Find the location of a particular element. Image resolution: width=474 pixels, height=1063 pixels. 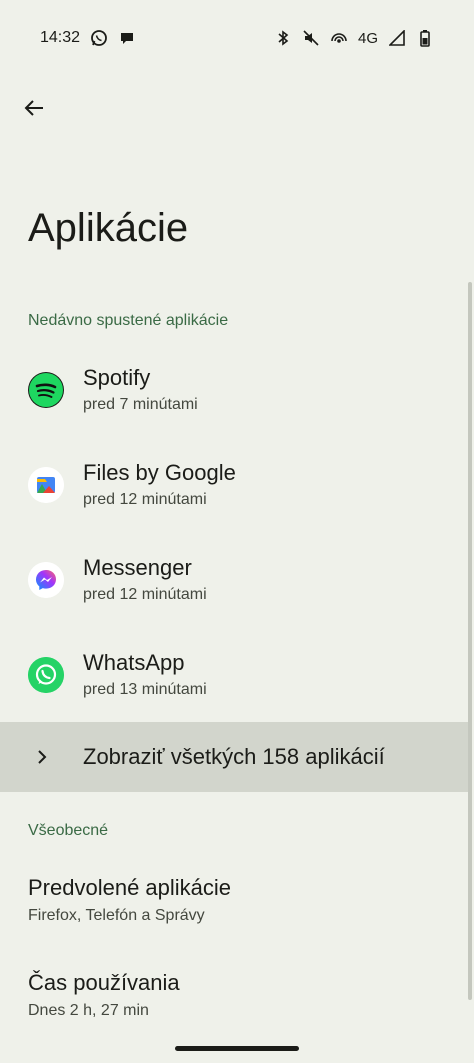

gesture-nav-handle is located at coordinates (237, 1048).